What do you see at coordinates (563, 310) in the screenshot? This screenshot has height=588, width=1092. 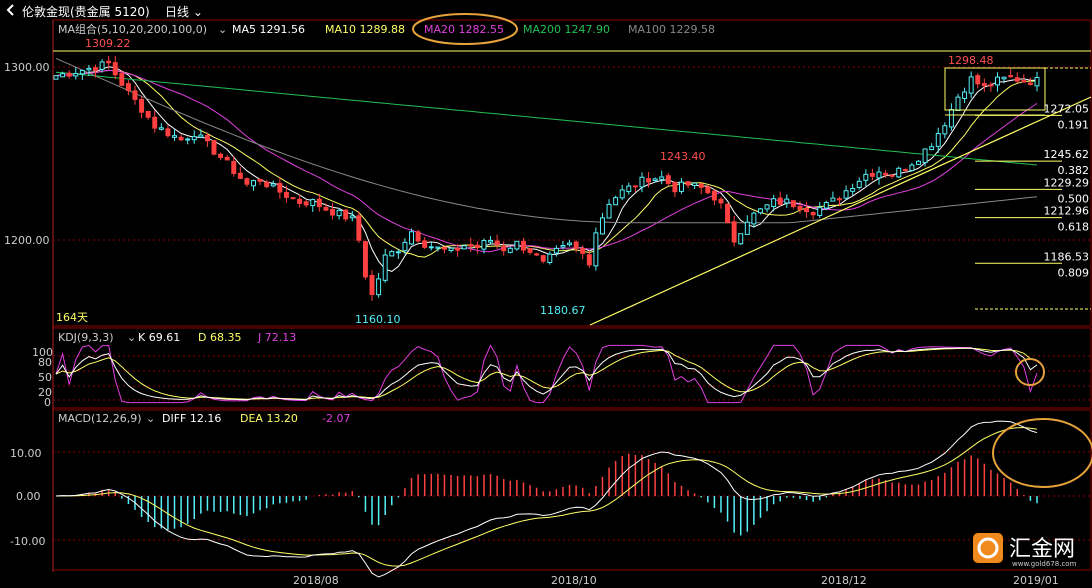 I see `annotation-low-mid: 1180.67` at bounding box center [563, 310].